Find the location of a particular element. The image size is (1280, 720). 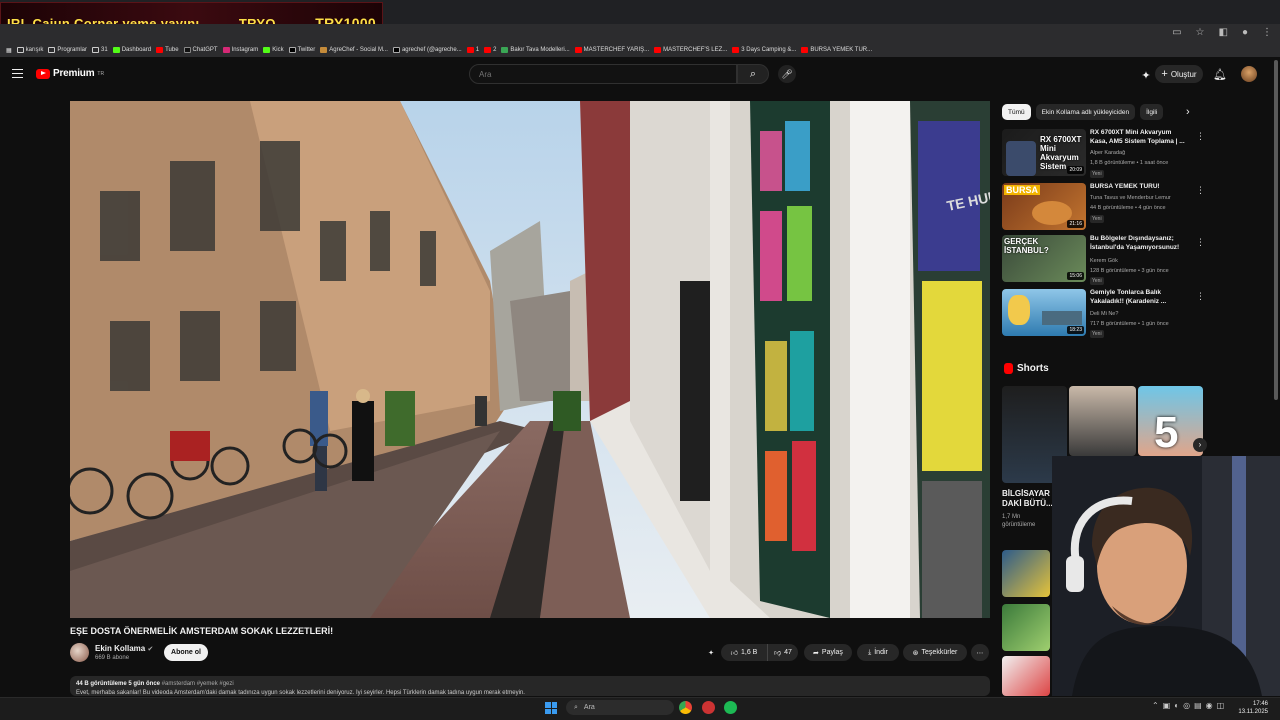

bookmark-item: 1 is located at coordinates (472, 50).